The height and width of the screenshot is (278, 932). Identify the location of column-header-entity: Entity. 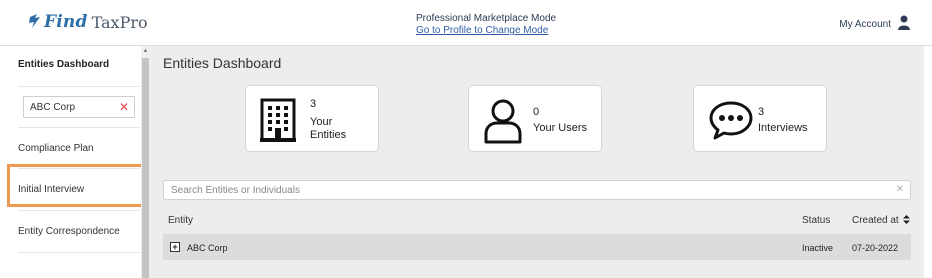
(180, 220).